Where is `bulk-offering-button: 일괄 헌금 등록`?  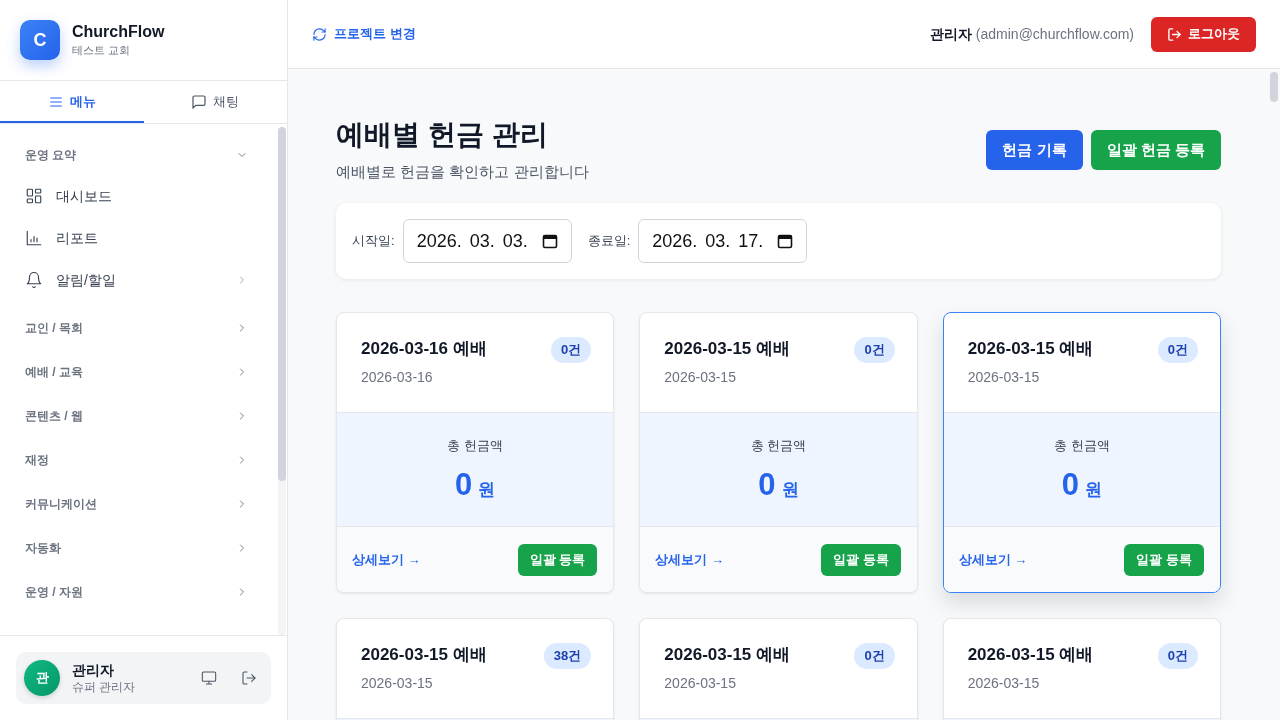
bulk-offering-button: 일괄 헌금 등록 is located at coordinates (1155, 150).